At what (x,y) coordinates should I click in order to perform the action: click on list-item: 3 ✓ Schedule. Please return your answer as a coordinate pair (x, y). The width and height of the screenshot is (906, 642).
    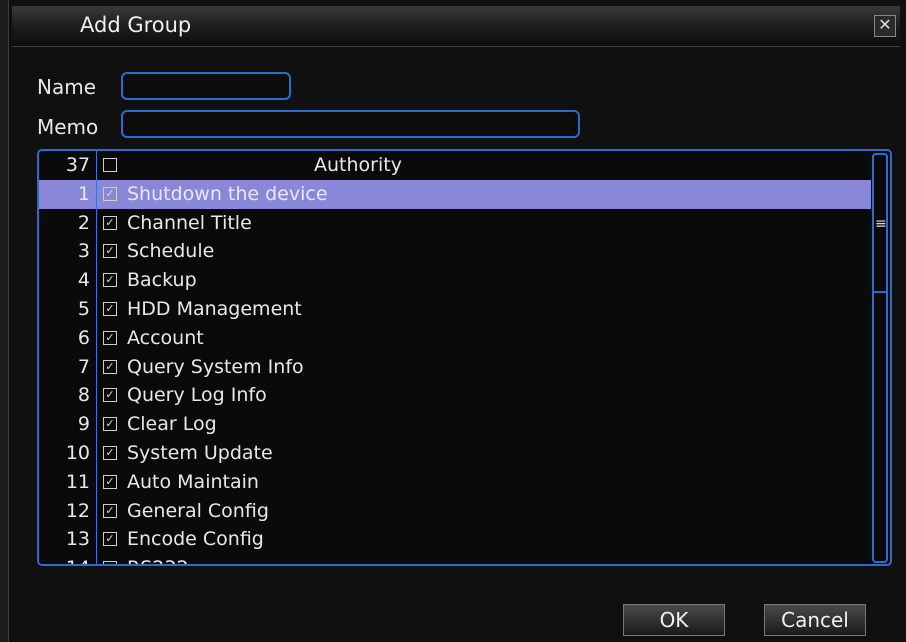
    Looking at the image, I should click on (455, 252).